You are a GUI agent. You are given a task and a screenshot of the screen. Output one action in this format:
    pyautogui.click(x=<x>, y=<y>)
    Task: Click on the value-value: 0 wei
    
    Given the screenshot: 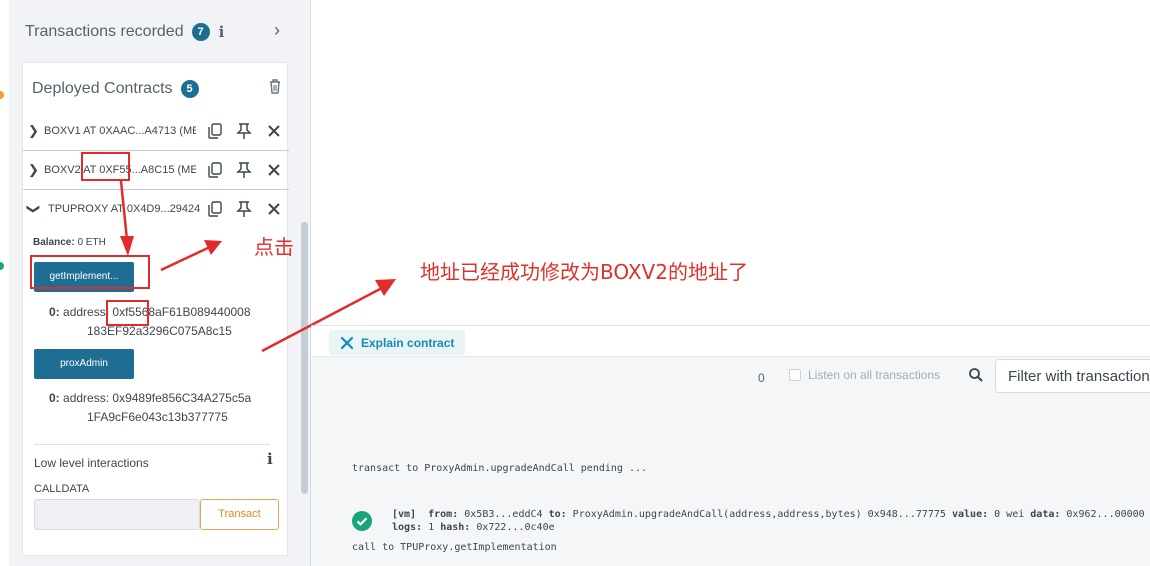 What is the action you would take?
    pyautogui.click(x=1009, y=514)
    